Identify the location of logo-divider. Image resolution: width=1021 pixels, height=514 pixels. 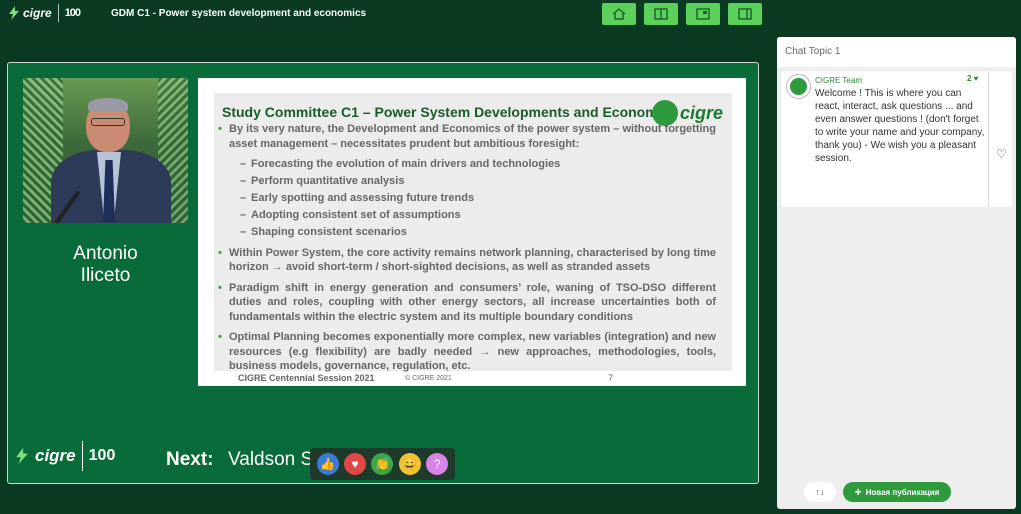
(58, 13).